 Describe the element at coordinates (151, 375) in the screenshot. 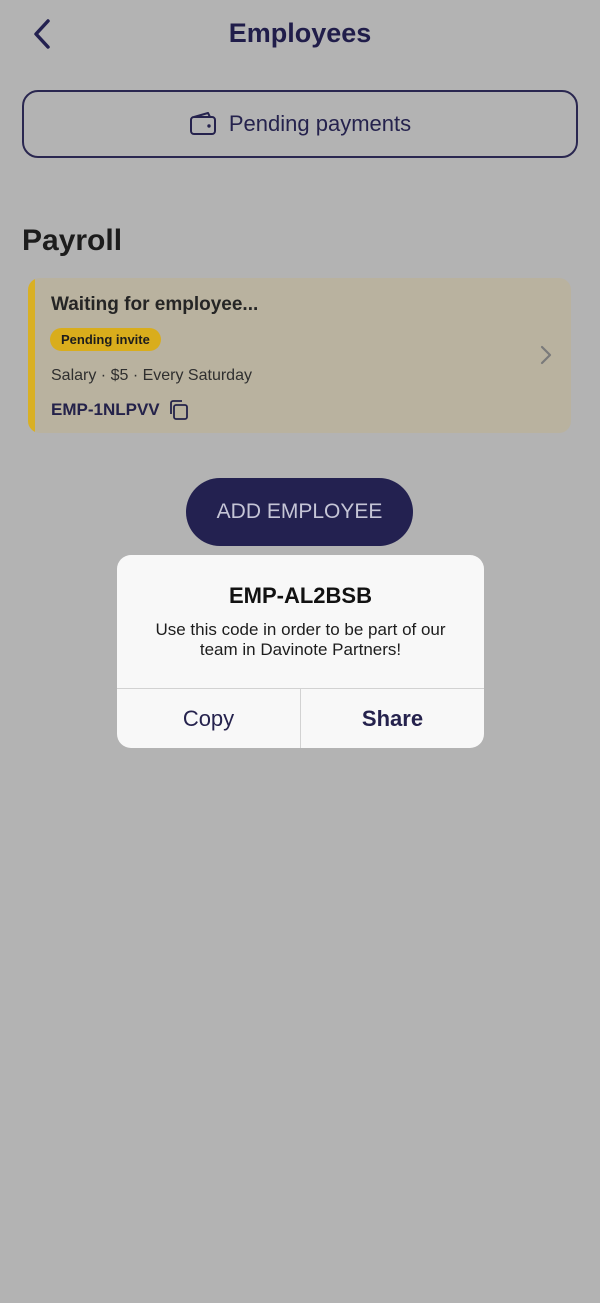

I see `salary-info: Salary · $5 · Every Saturday` at that location.